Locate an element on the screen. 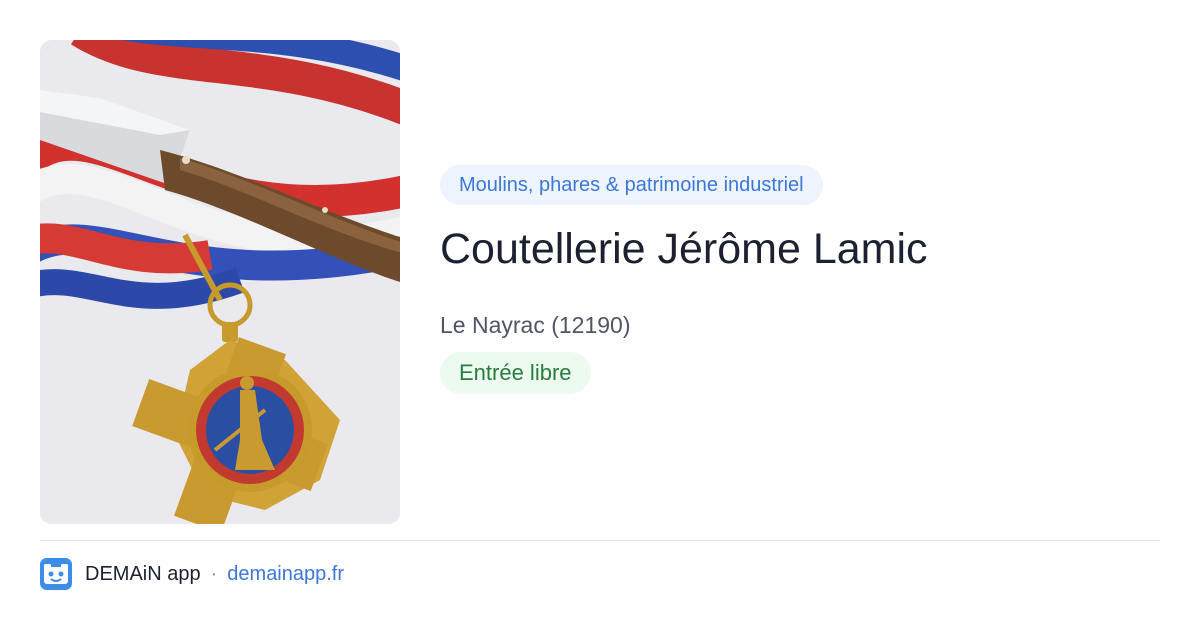 The height and width of the screenshot is (630, 1200). app-name: DEMAiN app is located at coordinates (143, 573).